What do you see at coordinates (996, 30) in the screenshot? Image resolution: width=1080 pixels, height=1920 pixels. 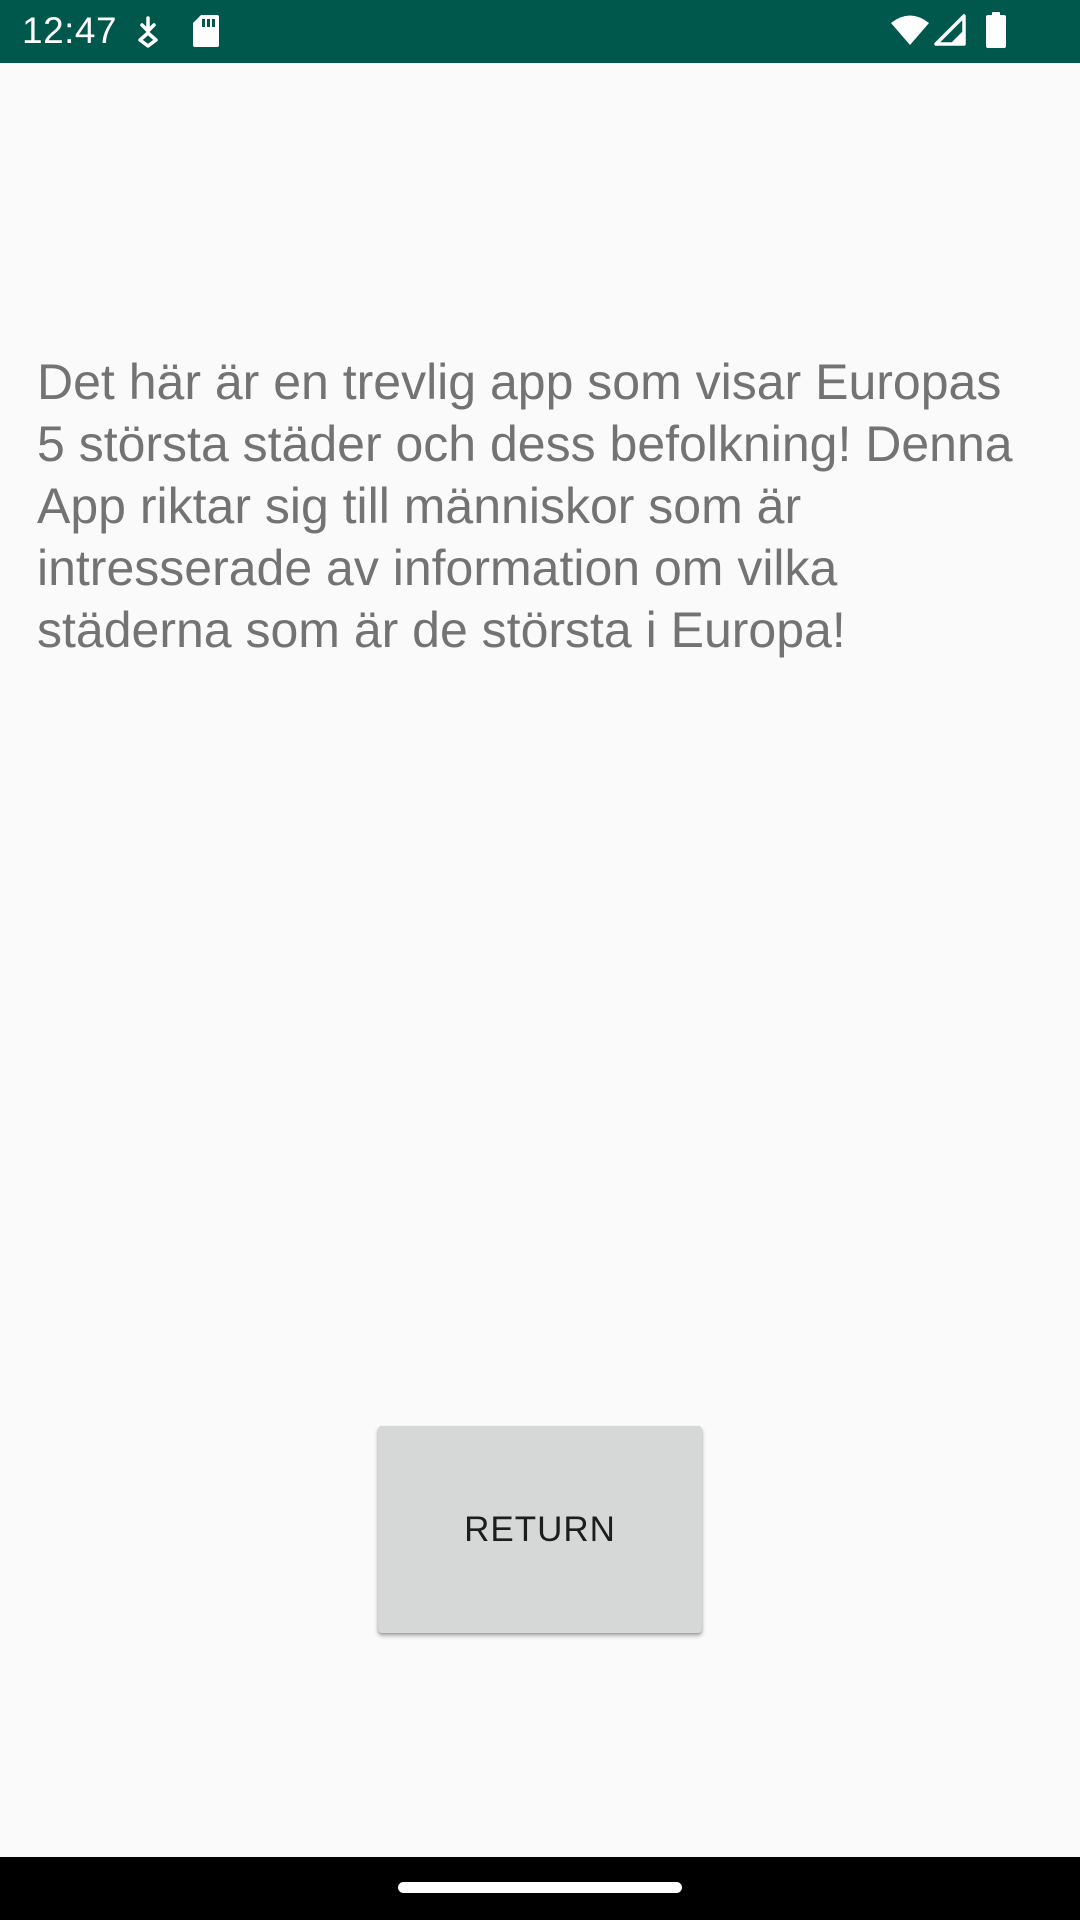 I see `battery-icon` at bounding box center [996, 30].